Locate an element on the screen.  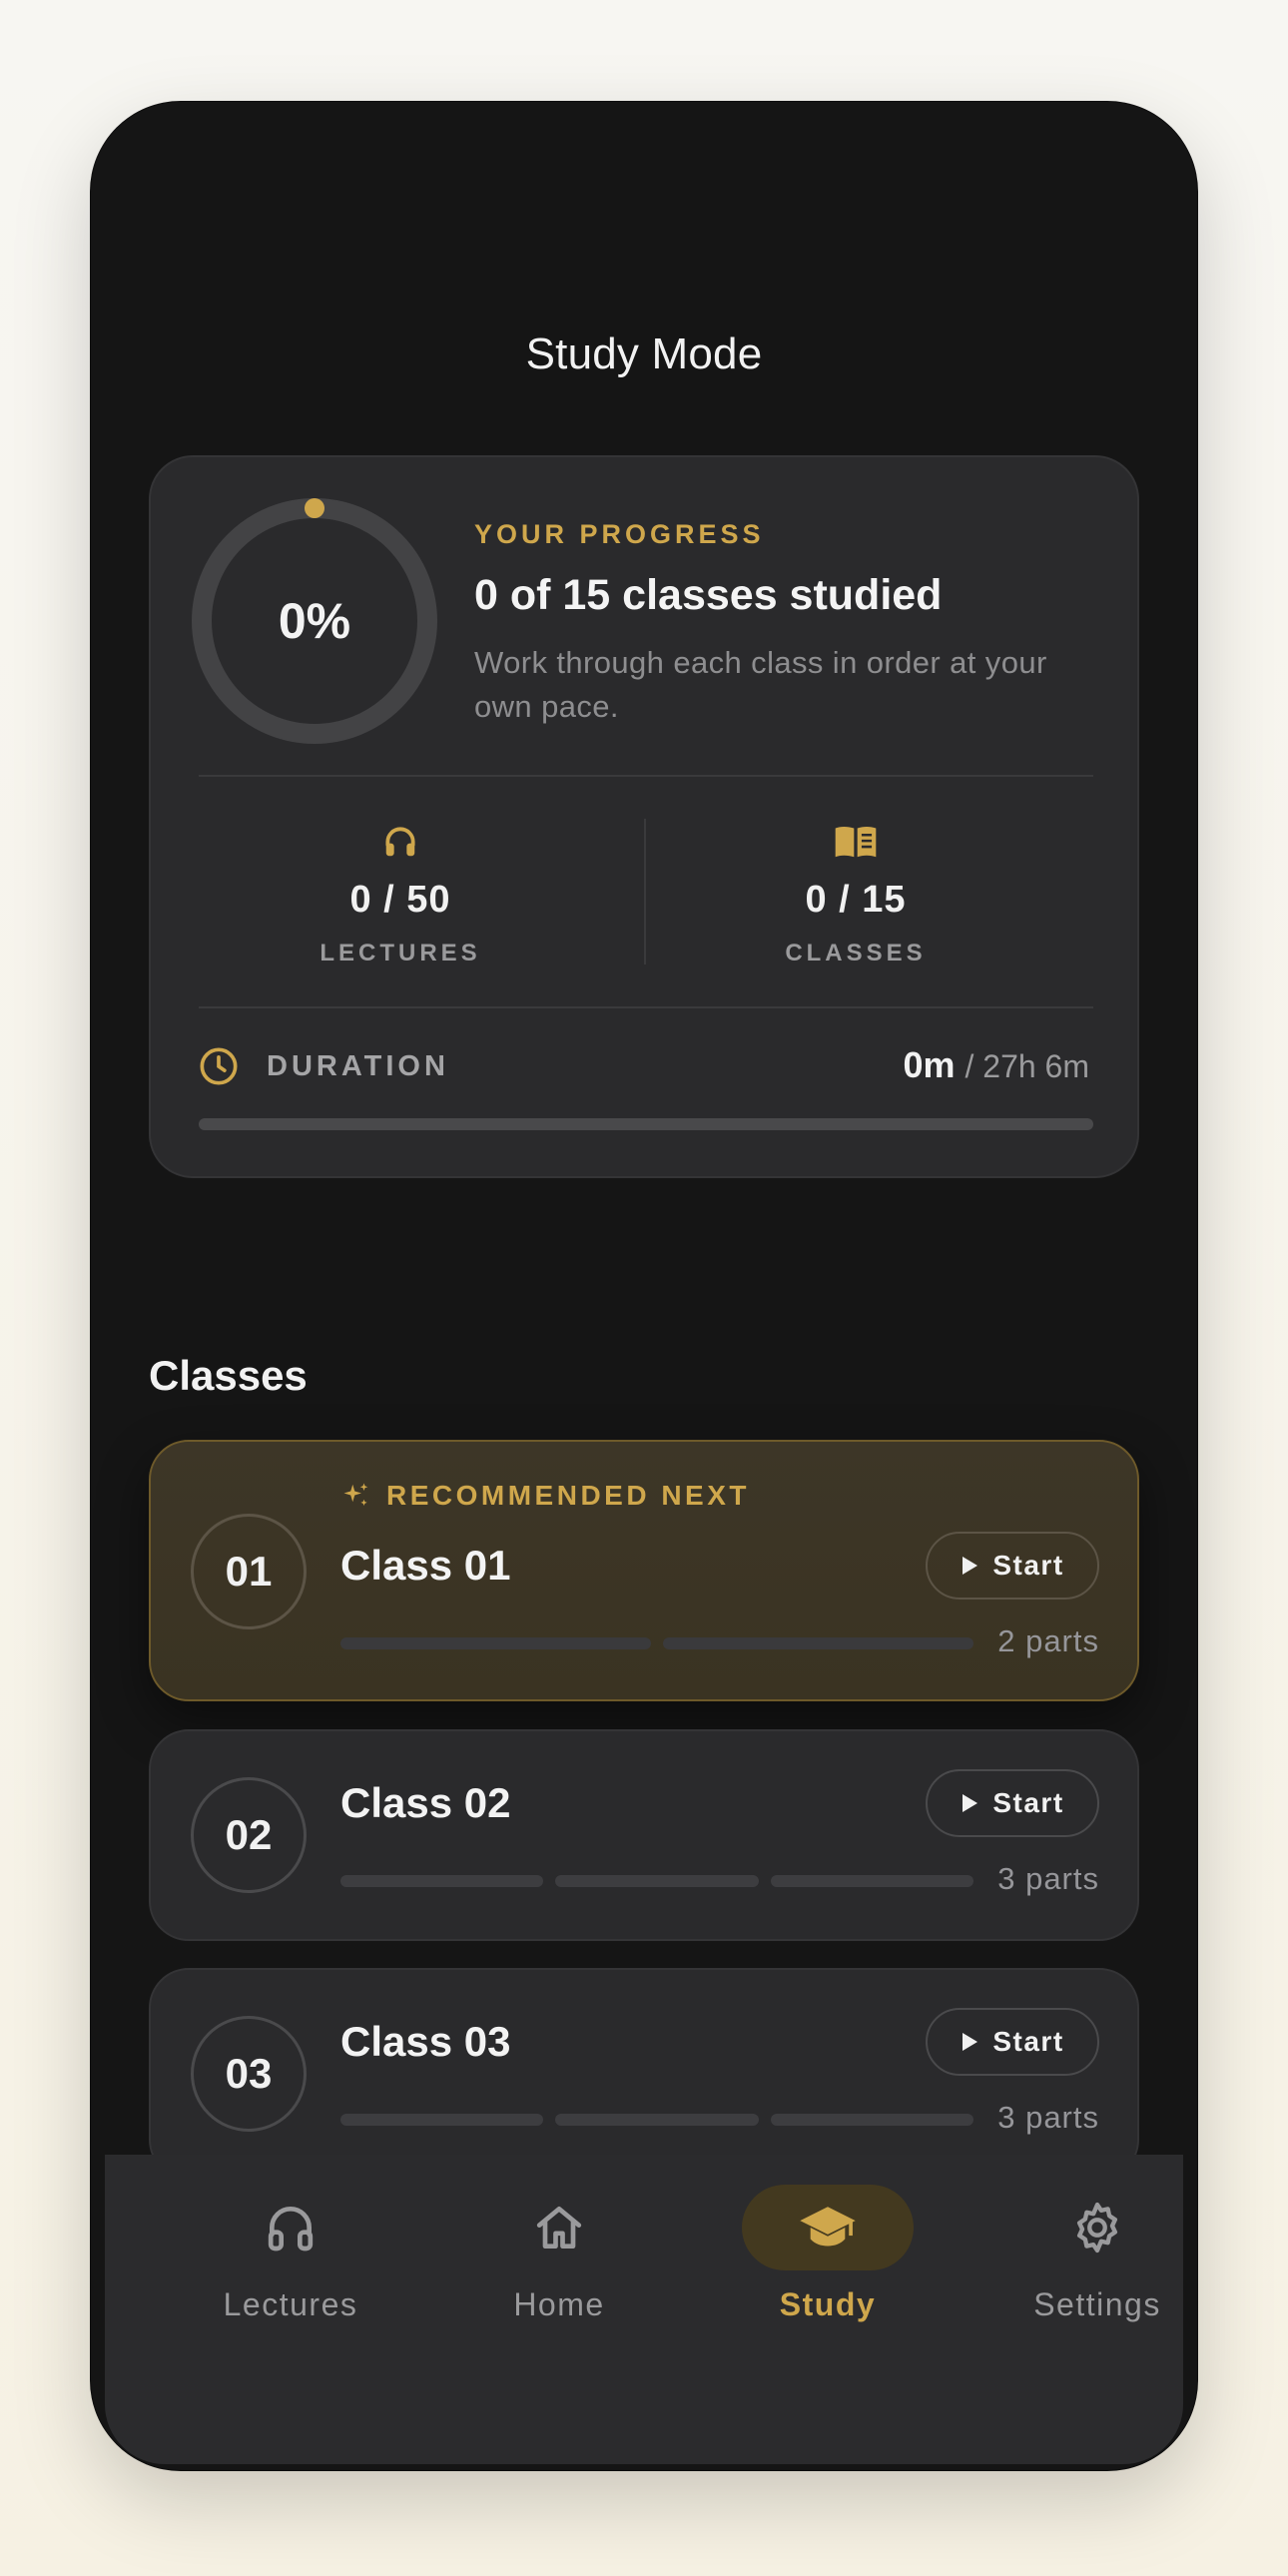
tab-label: Study is located at coordinates (828, 2304).